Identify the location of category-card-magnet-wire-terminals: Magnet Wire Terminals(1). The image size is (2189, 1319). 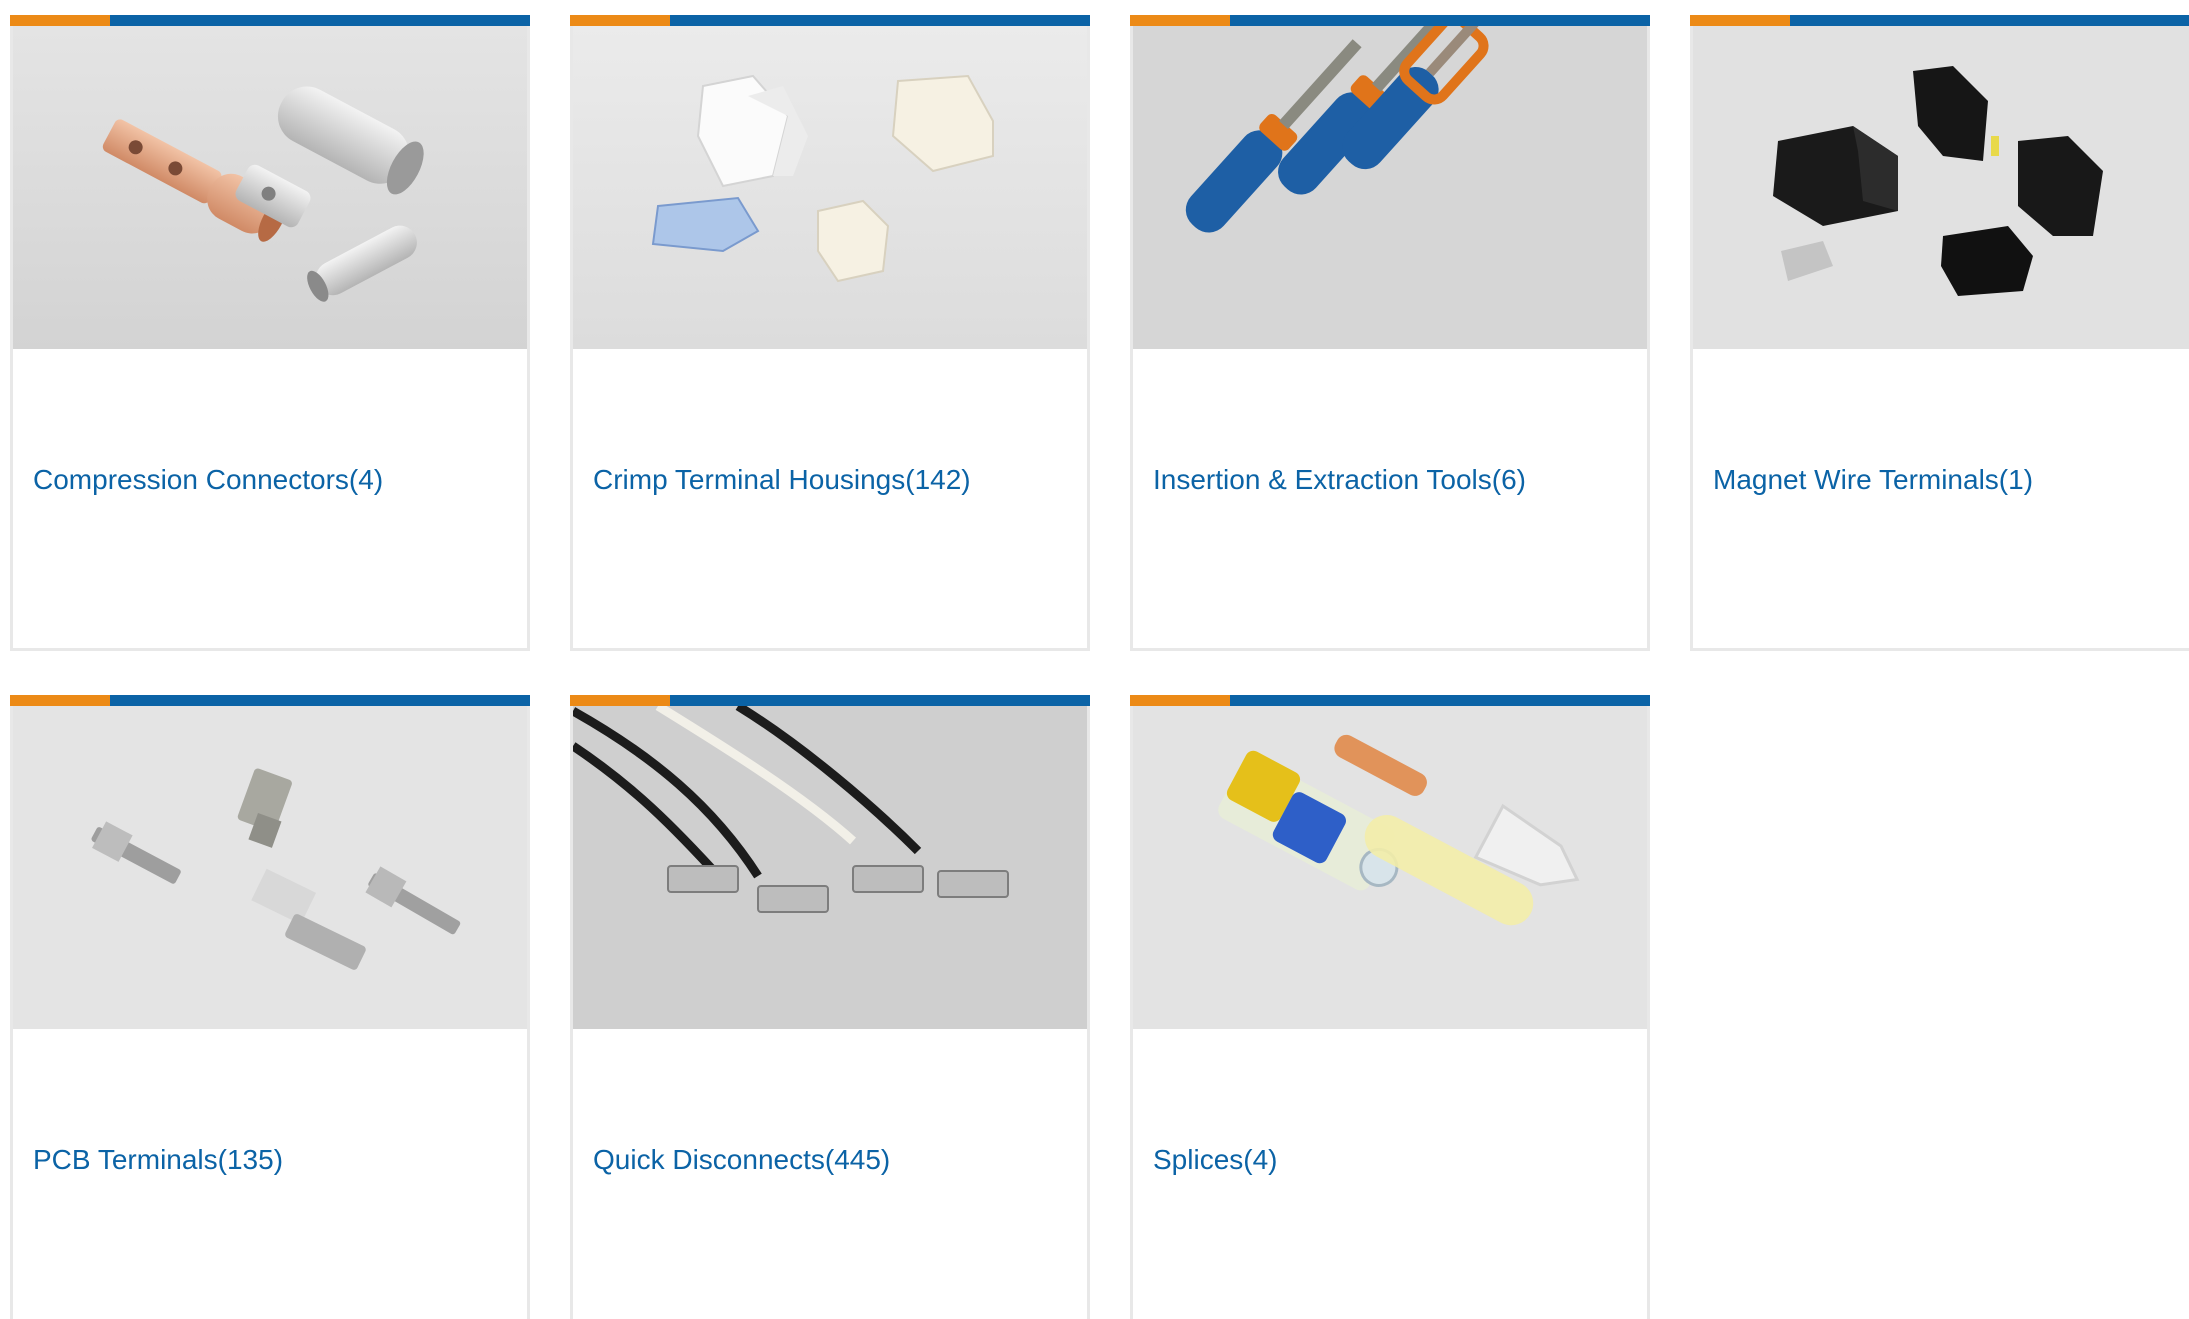
(1939, 333).